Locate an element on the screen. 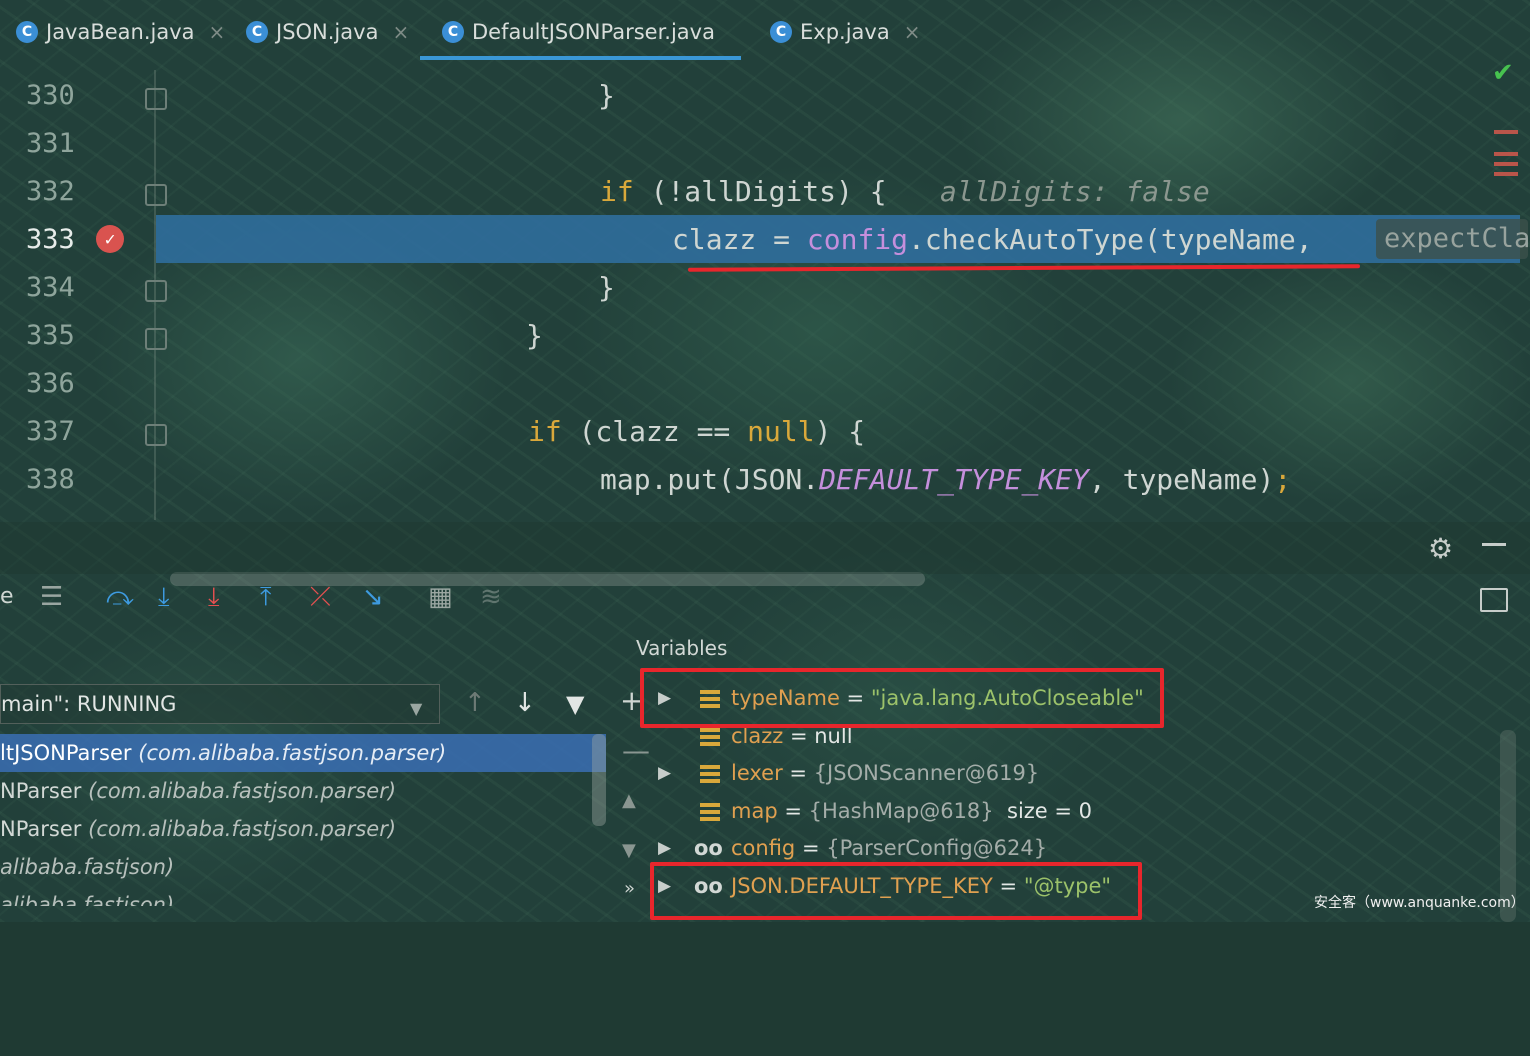 This screenshot has width=1530, height=1056. checked-breakpoint-icon: ✓ is located at coordinates (110, 239).